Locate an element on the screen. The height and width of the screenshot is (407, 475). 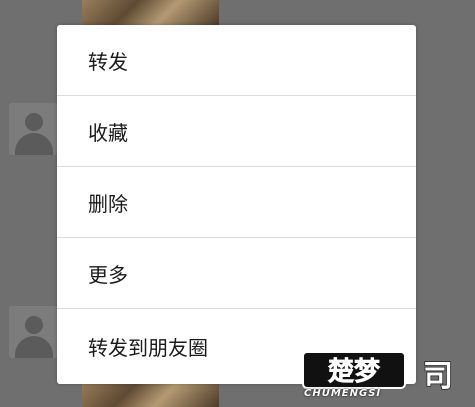
watermark-logo: 楚梦 CHUMENGSI 司 is located at coordinates (384, 376).